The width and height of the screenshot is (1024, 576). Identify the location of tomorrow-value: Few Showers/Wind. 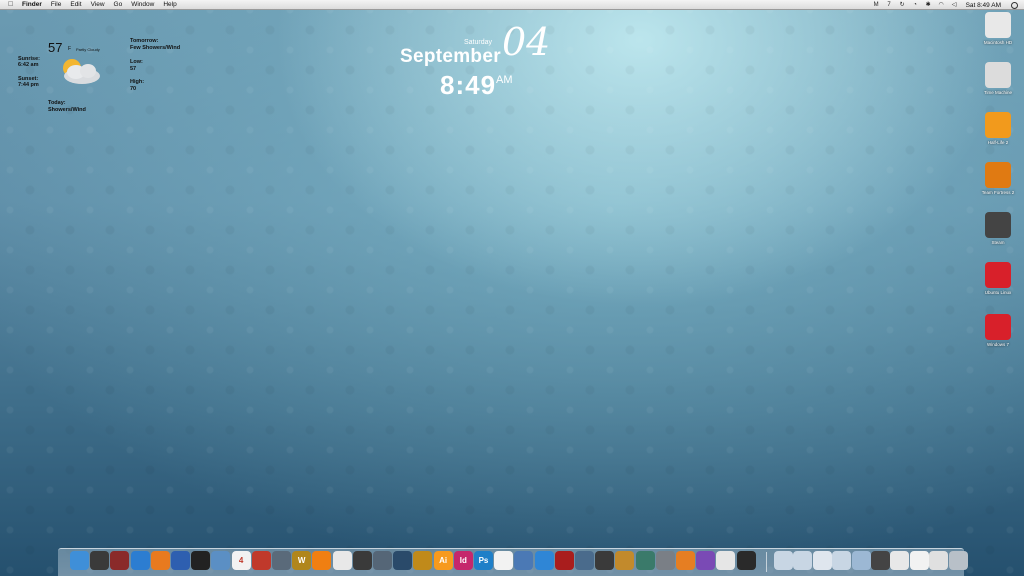
(155, 48).